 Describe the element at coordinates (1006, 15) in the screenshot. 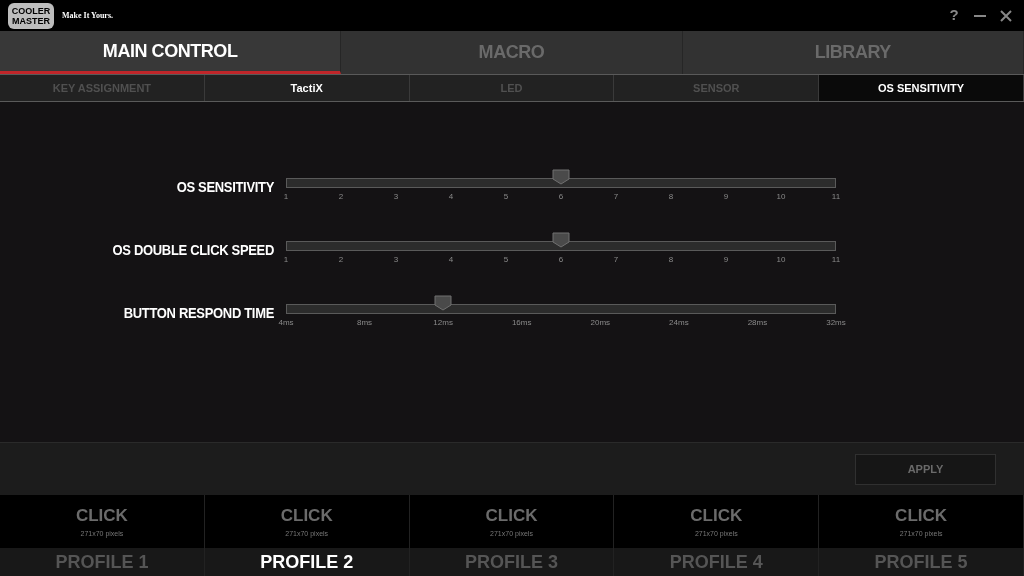

I see `close-icon` at that location.